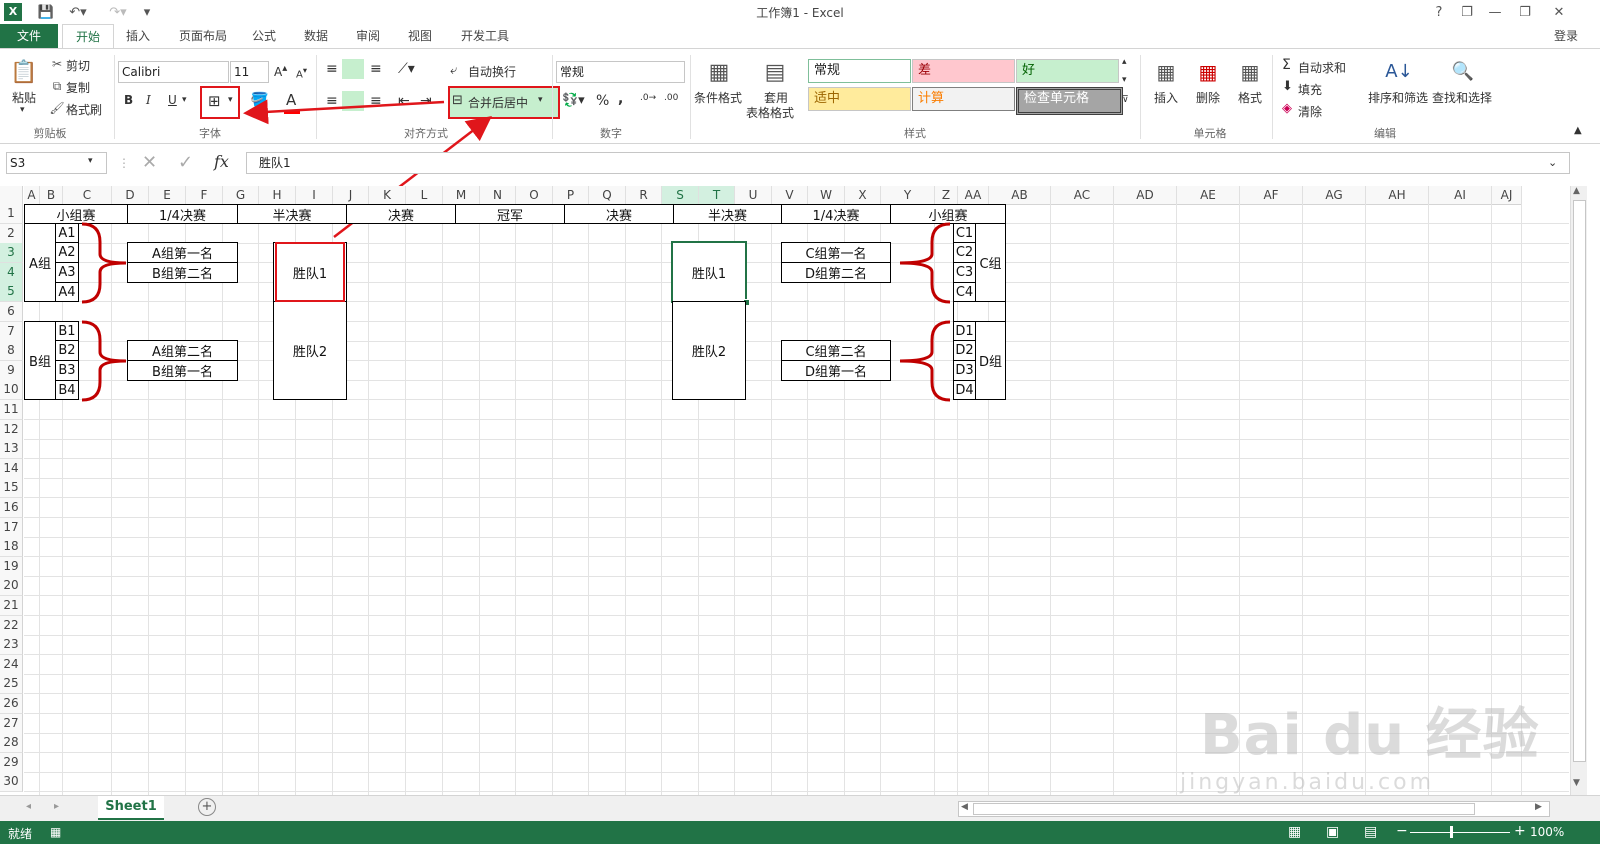 Image resolution: width=1600 pixels, height=861 pixels. What do you see at coordinates (167, 195) in the screenshot?
I see `column-header-E: E` at bounding box center [167, 195].